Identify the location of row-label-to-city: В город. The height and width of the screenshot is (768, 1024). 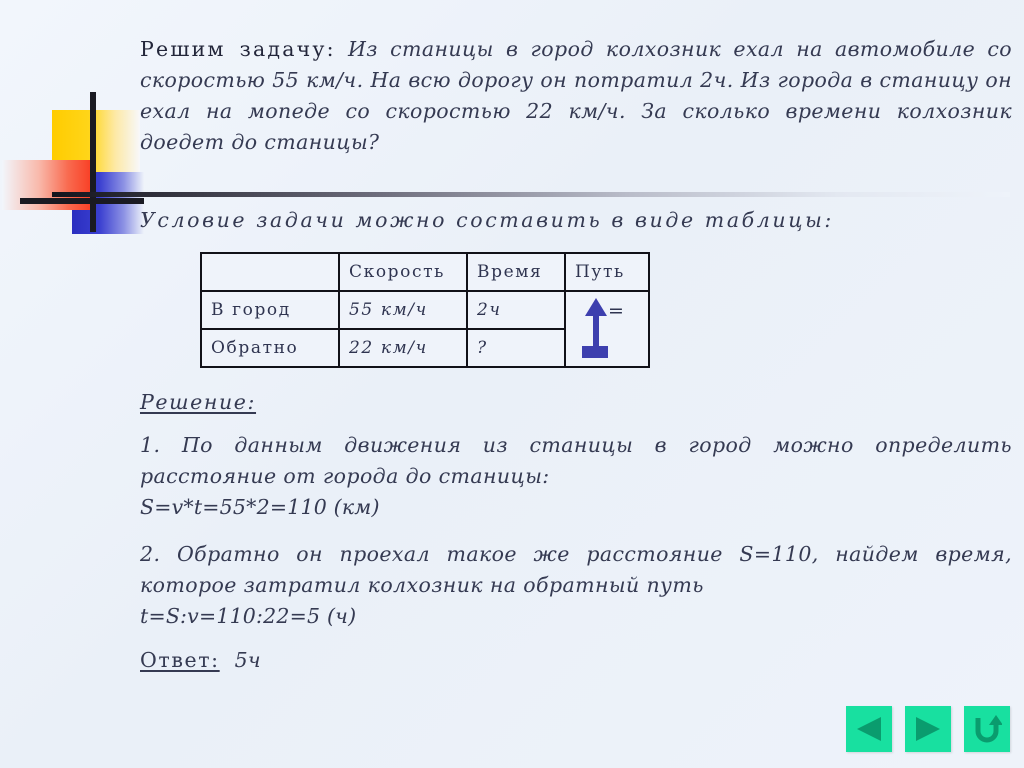
(270, 310).